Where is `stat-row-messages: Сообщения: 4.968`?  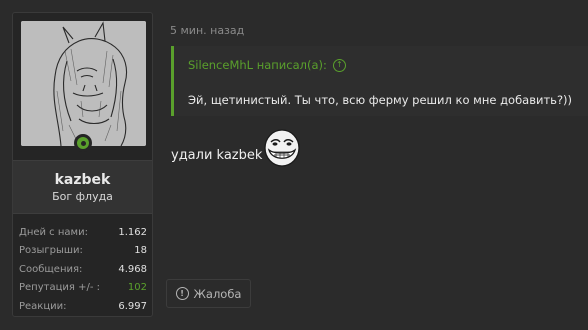
stat-row-messages: Сообщения: 4.968 is located at coordinates (83, 269).